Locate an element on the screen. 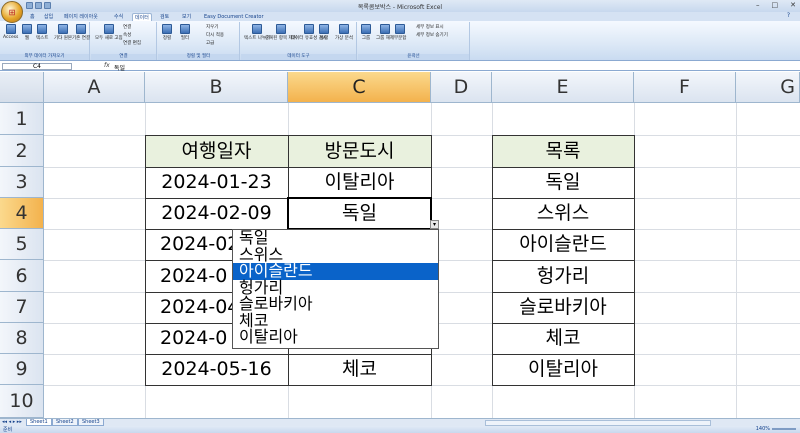  group-label: 윤곽선 is located at coordinates (413, 57).